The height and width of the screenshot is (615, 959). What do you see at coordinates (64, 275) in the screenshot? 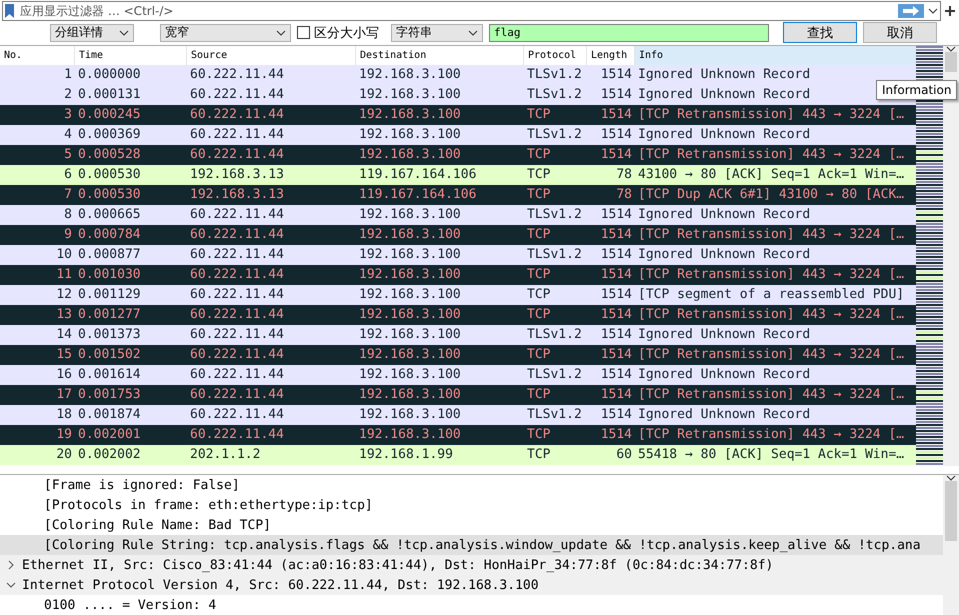
I see `table-cell-text: 11` at bounding box center [64, 275].